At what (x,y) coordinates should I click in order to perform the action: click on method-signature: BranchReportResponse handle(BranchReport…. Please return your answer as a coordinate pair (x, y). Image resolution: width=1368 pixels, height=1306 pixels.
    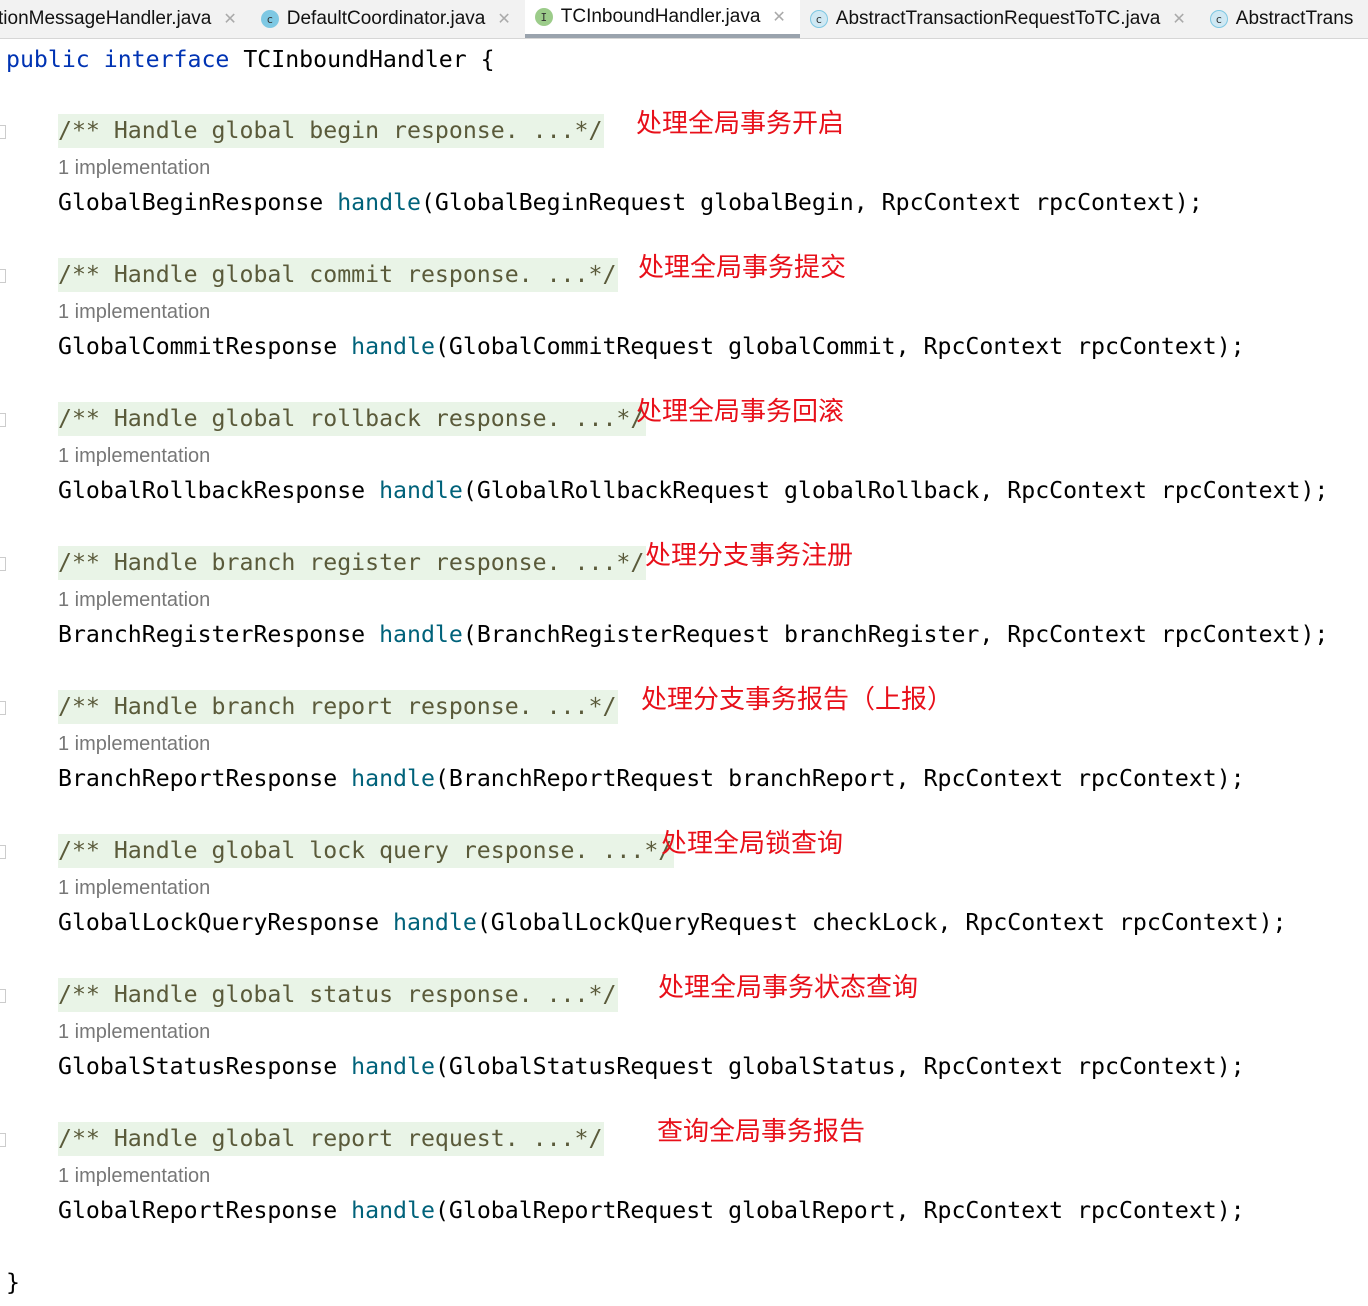
    Looking at the image, I should click on (651, 779).